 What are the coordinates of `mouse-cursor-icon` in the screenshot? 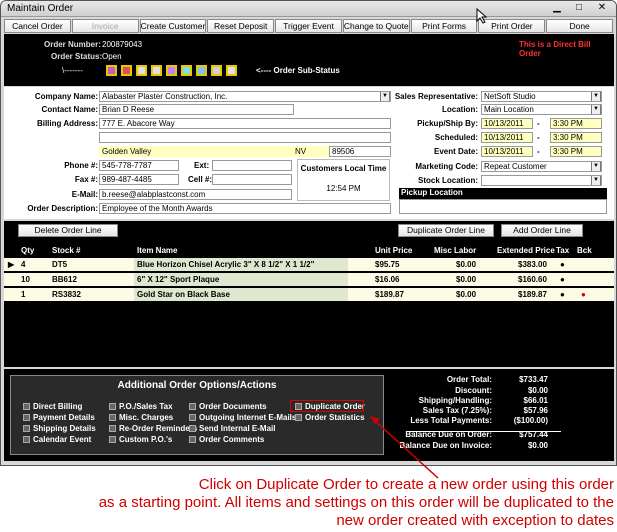 It's located at (482, 16).